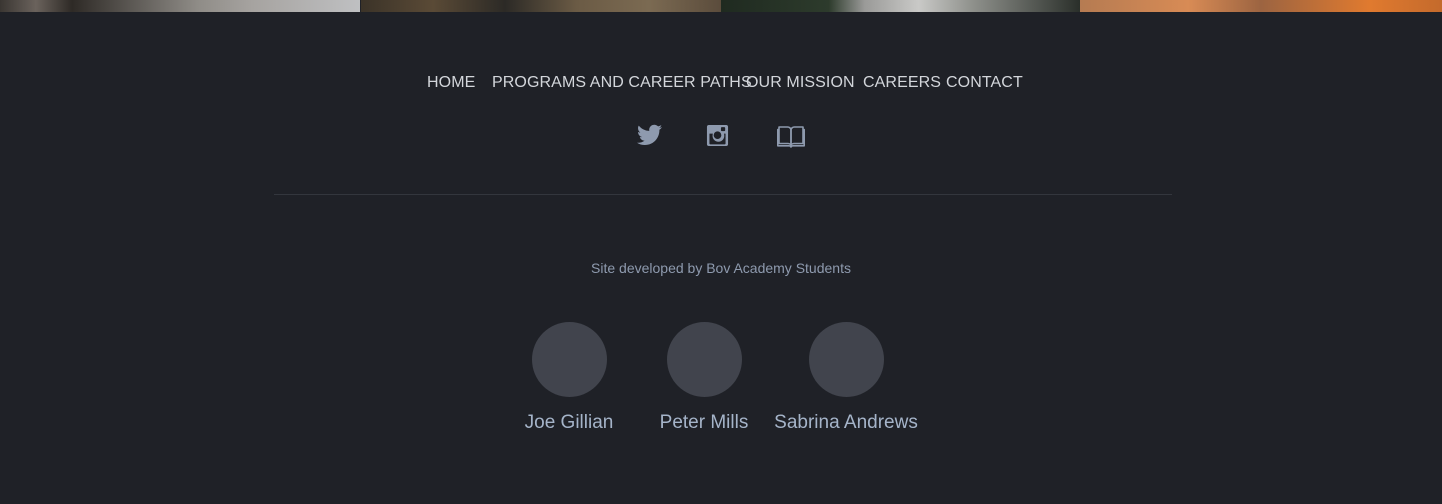 The image size is (1442, 504). Describe the element at coordinates (721, 268) in the screenshot. I see `site-credit: Site developed by Bov Academy Students` at that location.